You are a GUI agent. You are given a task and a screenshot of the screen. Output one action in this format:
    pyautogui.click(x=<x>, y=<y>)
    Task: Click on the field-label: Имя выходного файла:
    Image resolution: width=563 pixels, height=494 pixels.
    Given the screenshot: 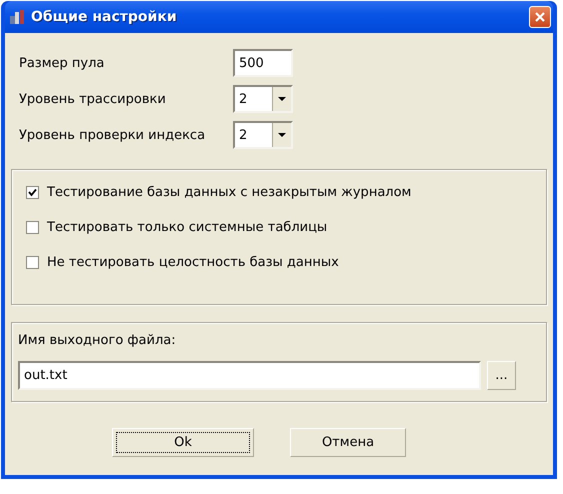 What is the action you would take?
    pyautogui.click(x=97, y=340)
    